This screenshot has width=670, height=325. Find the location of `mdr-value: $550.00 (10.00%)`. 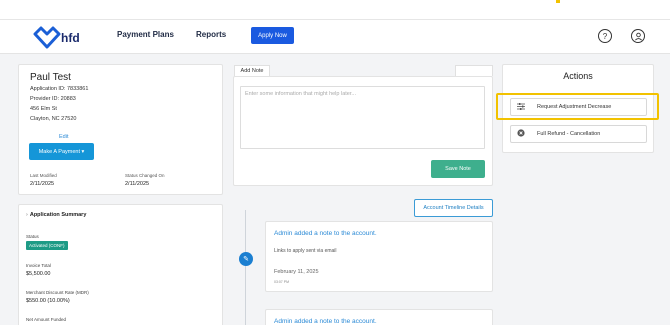

mdr-value: $550.00 (10.00%) is located at coordinates (48, 301).